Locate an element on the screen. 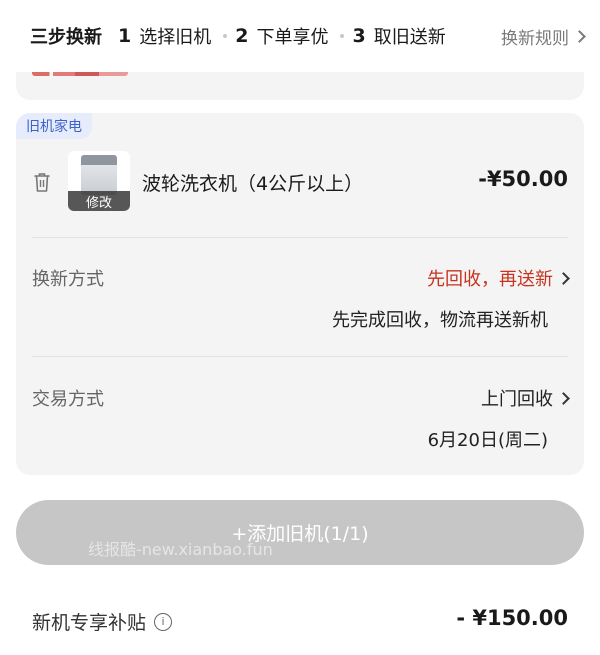 Image resolution: width=600 pixels, height=655 pixels. exchange-method-desc: 先完成回收，物流再送新机 is located at coordinates (440, 320).